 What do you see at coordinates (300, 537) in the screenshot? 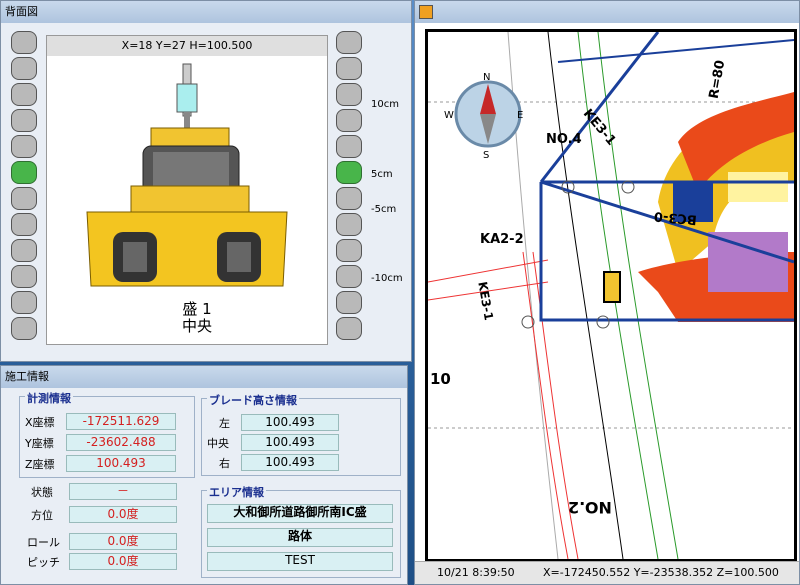
I see `area-line2: 路体` at bounding box center [300, 537].